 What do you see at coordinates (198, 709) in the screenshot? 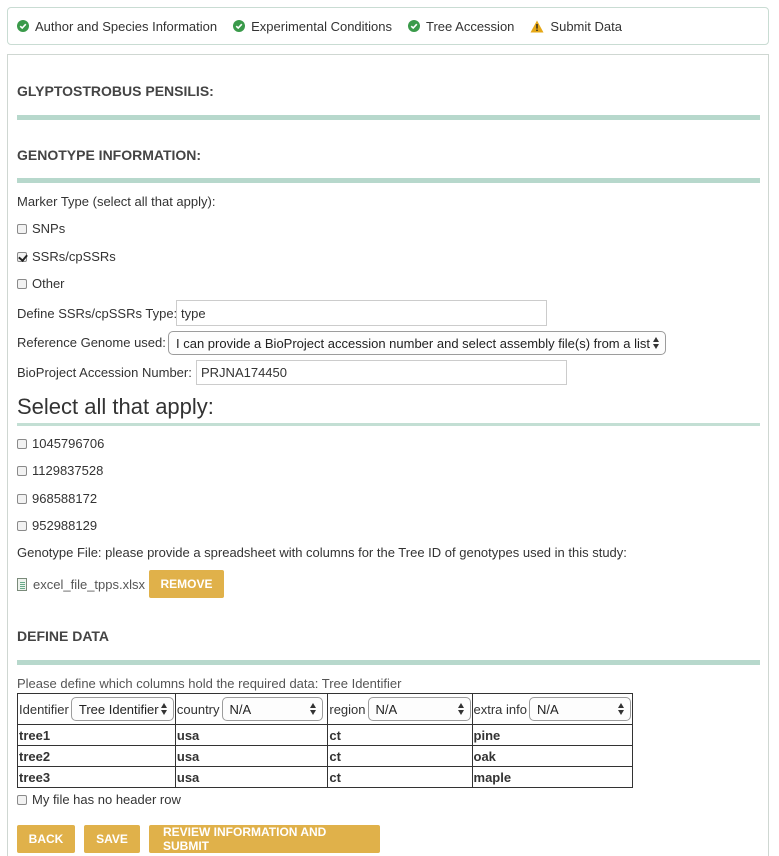
I see `column-name: country` at bounding box center [198, 709].